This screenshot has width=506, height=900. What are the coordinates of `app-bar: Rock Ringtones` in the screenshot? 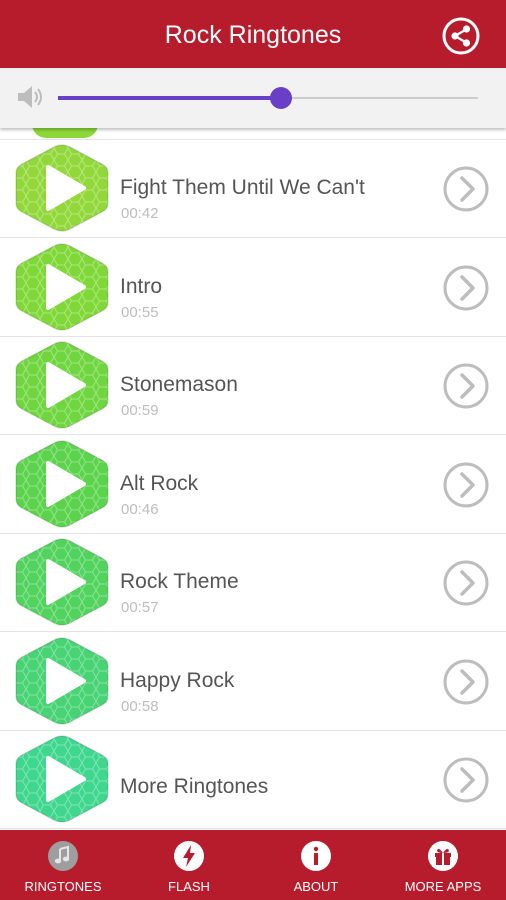 It's located at (253, 34).